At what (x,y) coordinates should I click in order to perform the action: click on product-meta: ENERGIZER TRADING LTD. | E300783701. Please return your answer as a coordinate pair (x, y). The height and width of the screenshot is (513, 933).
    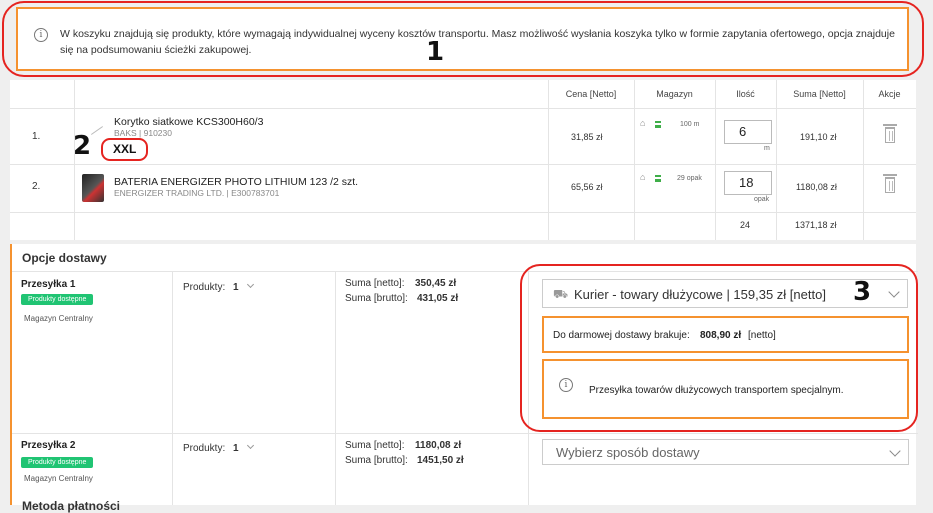
    Looking at the image, I should click on (197, 193).